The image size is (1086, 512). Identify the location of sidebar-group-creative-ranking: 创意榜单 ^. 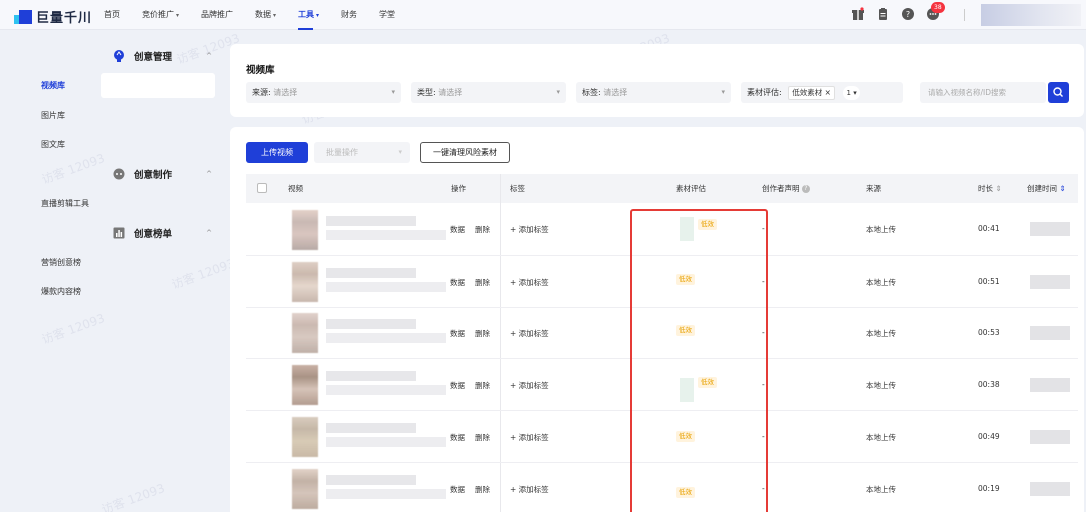
(162, 233).